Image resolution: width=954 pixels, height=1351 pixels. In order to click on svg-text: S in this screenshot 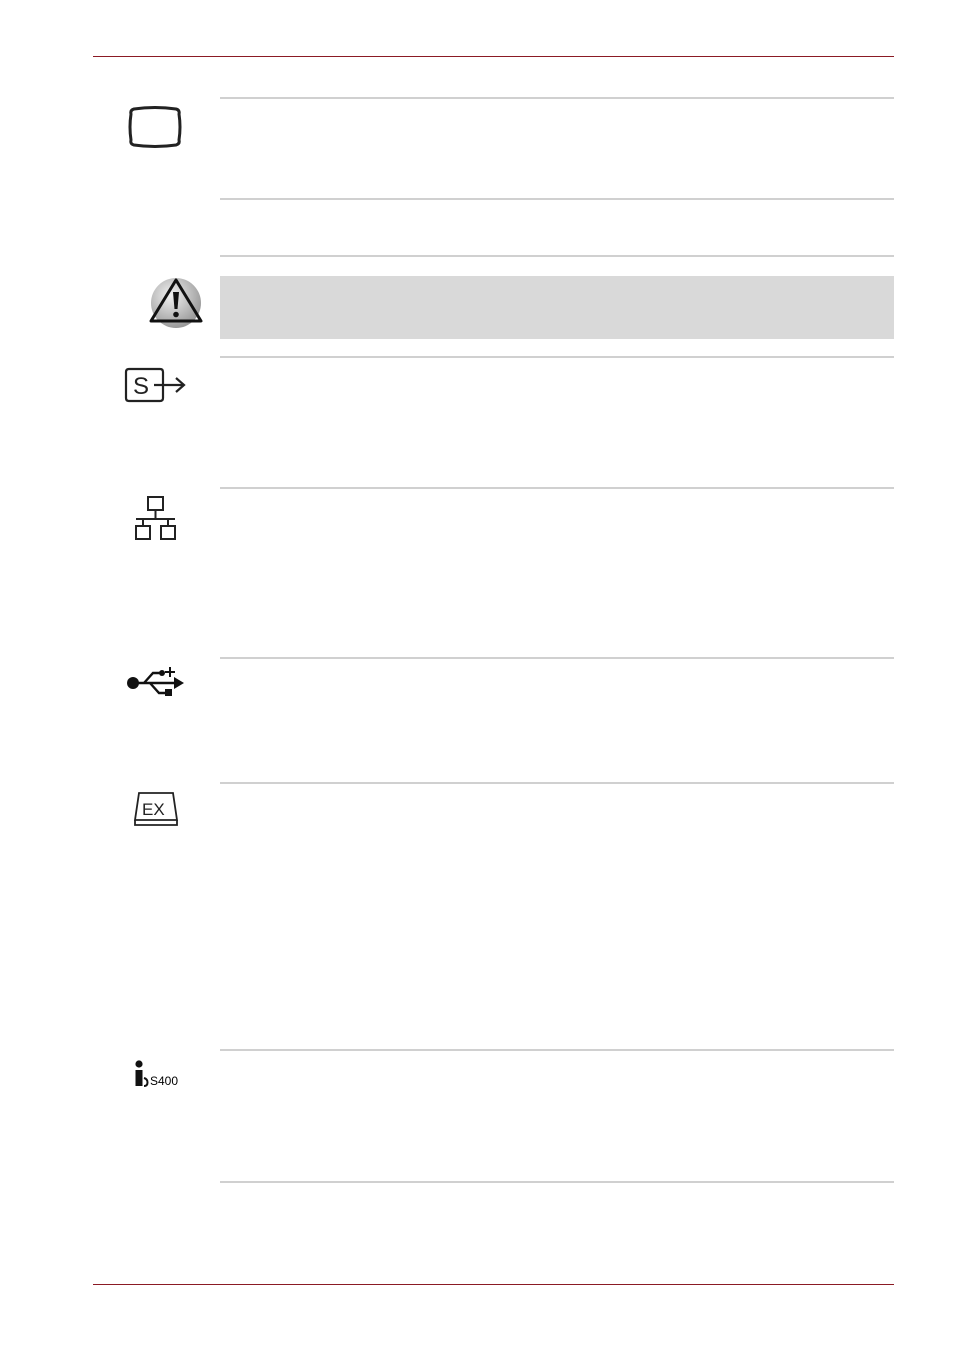, I will do `click(141, 386)`.